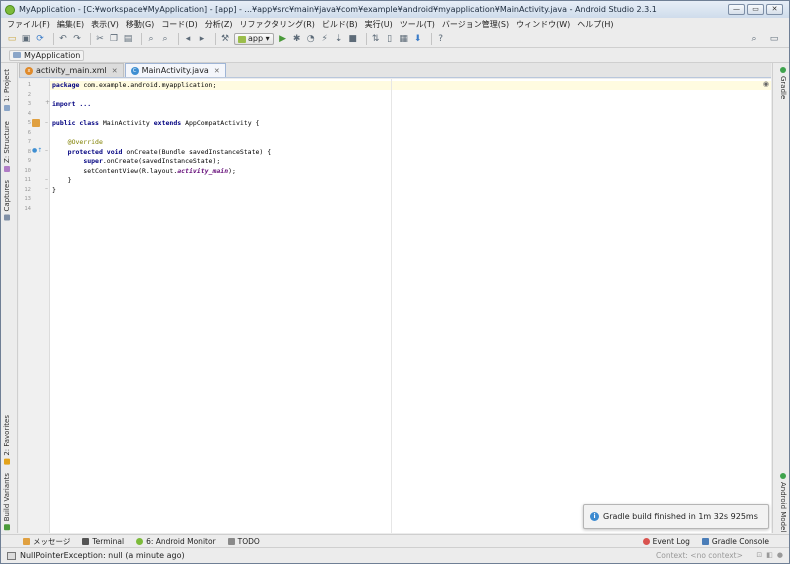 The width and height of the screenshot is (790, 564). I want to click on menu-refactor: リファクタリング(R), so click(276, 24).